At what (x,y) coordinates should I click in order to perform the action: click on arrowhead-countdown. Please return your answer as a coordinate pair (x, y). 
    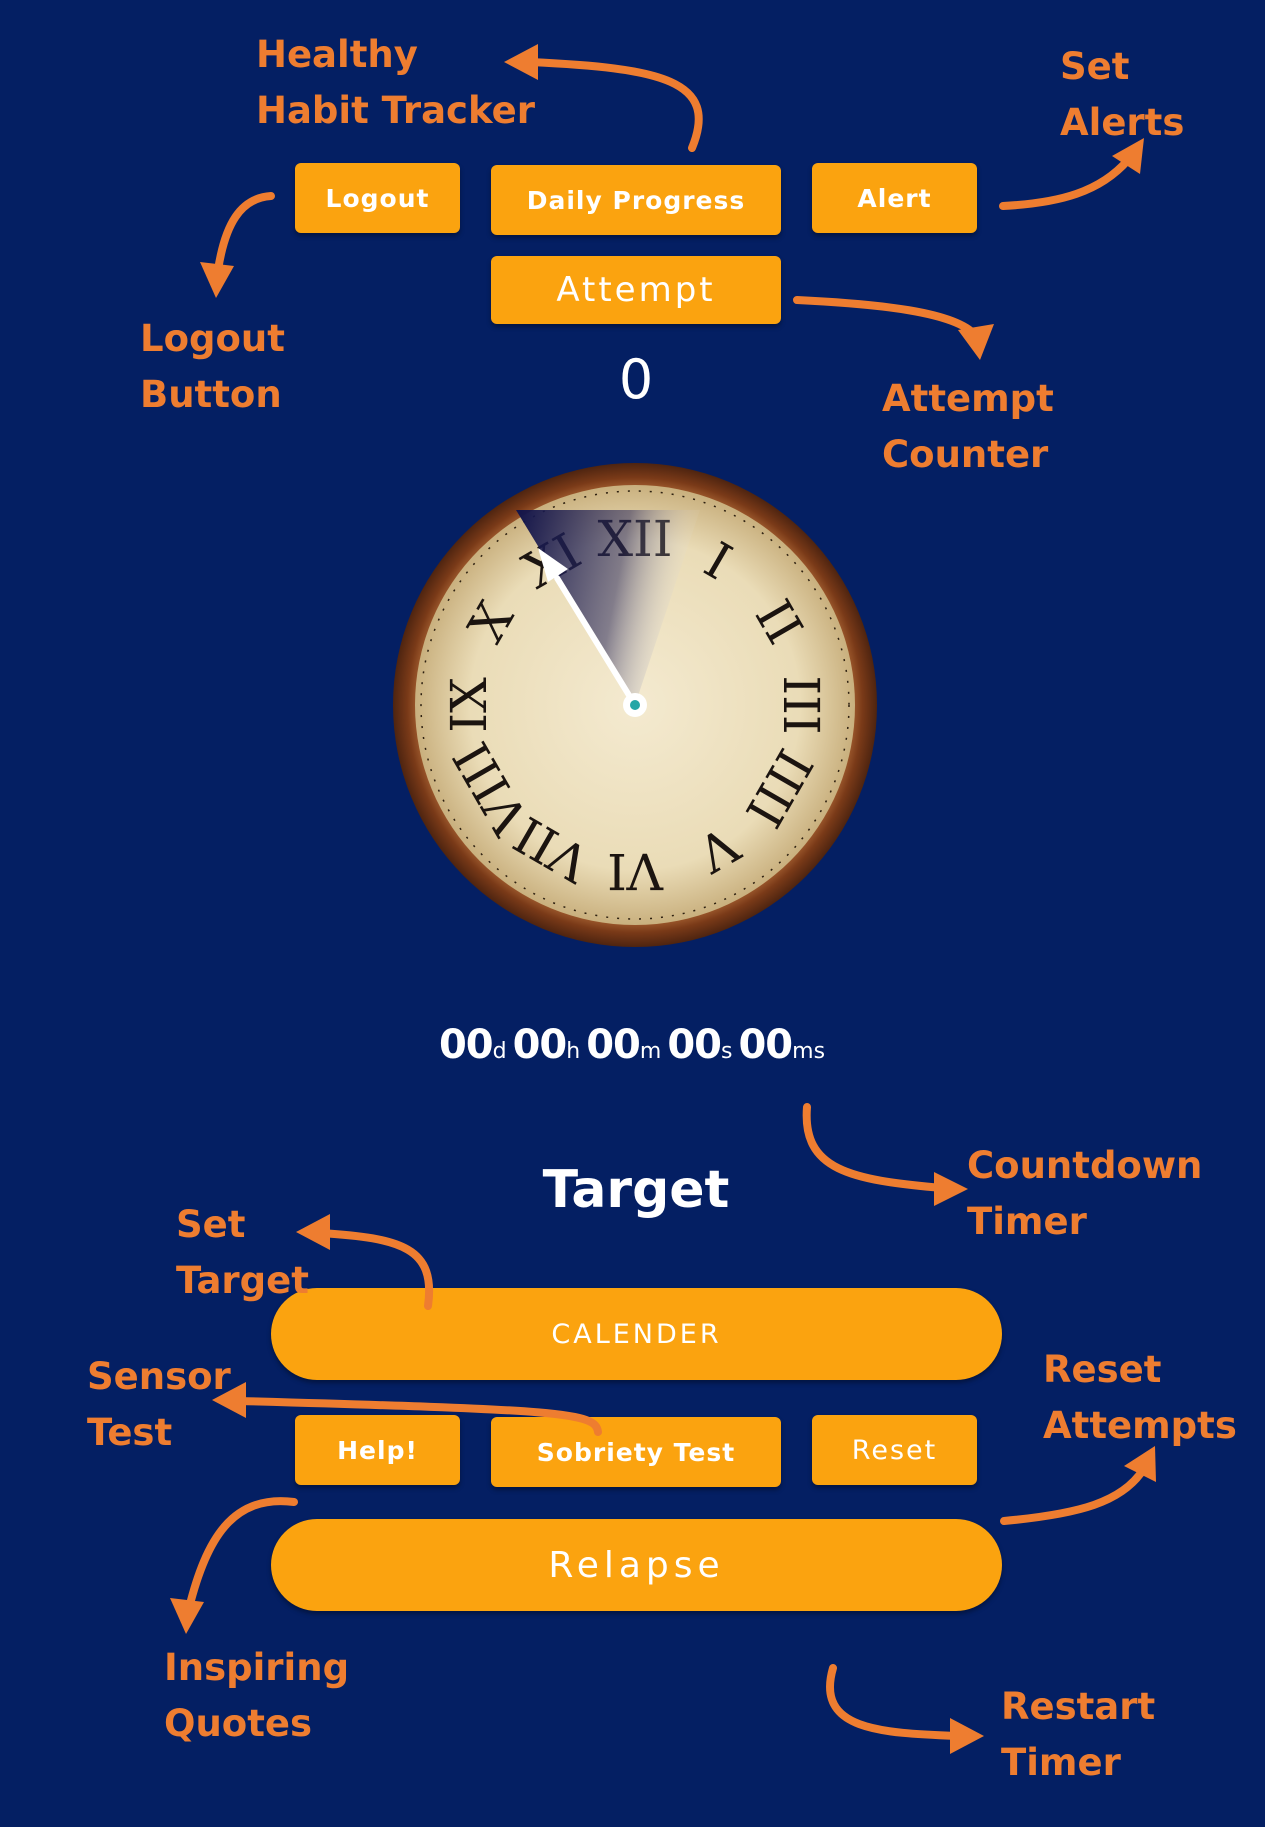
    Looking at the image, I should click on (951, 1189).